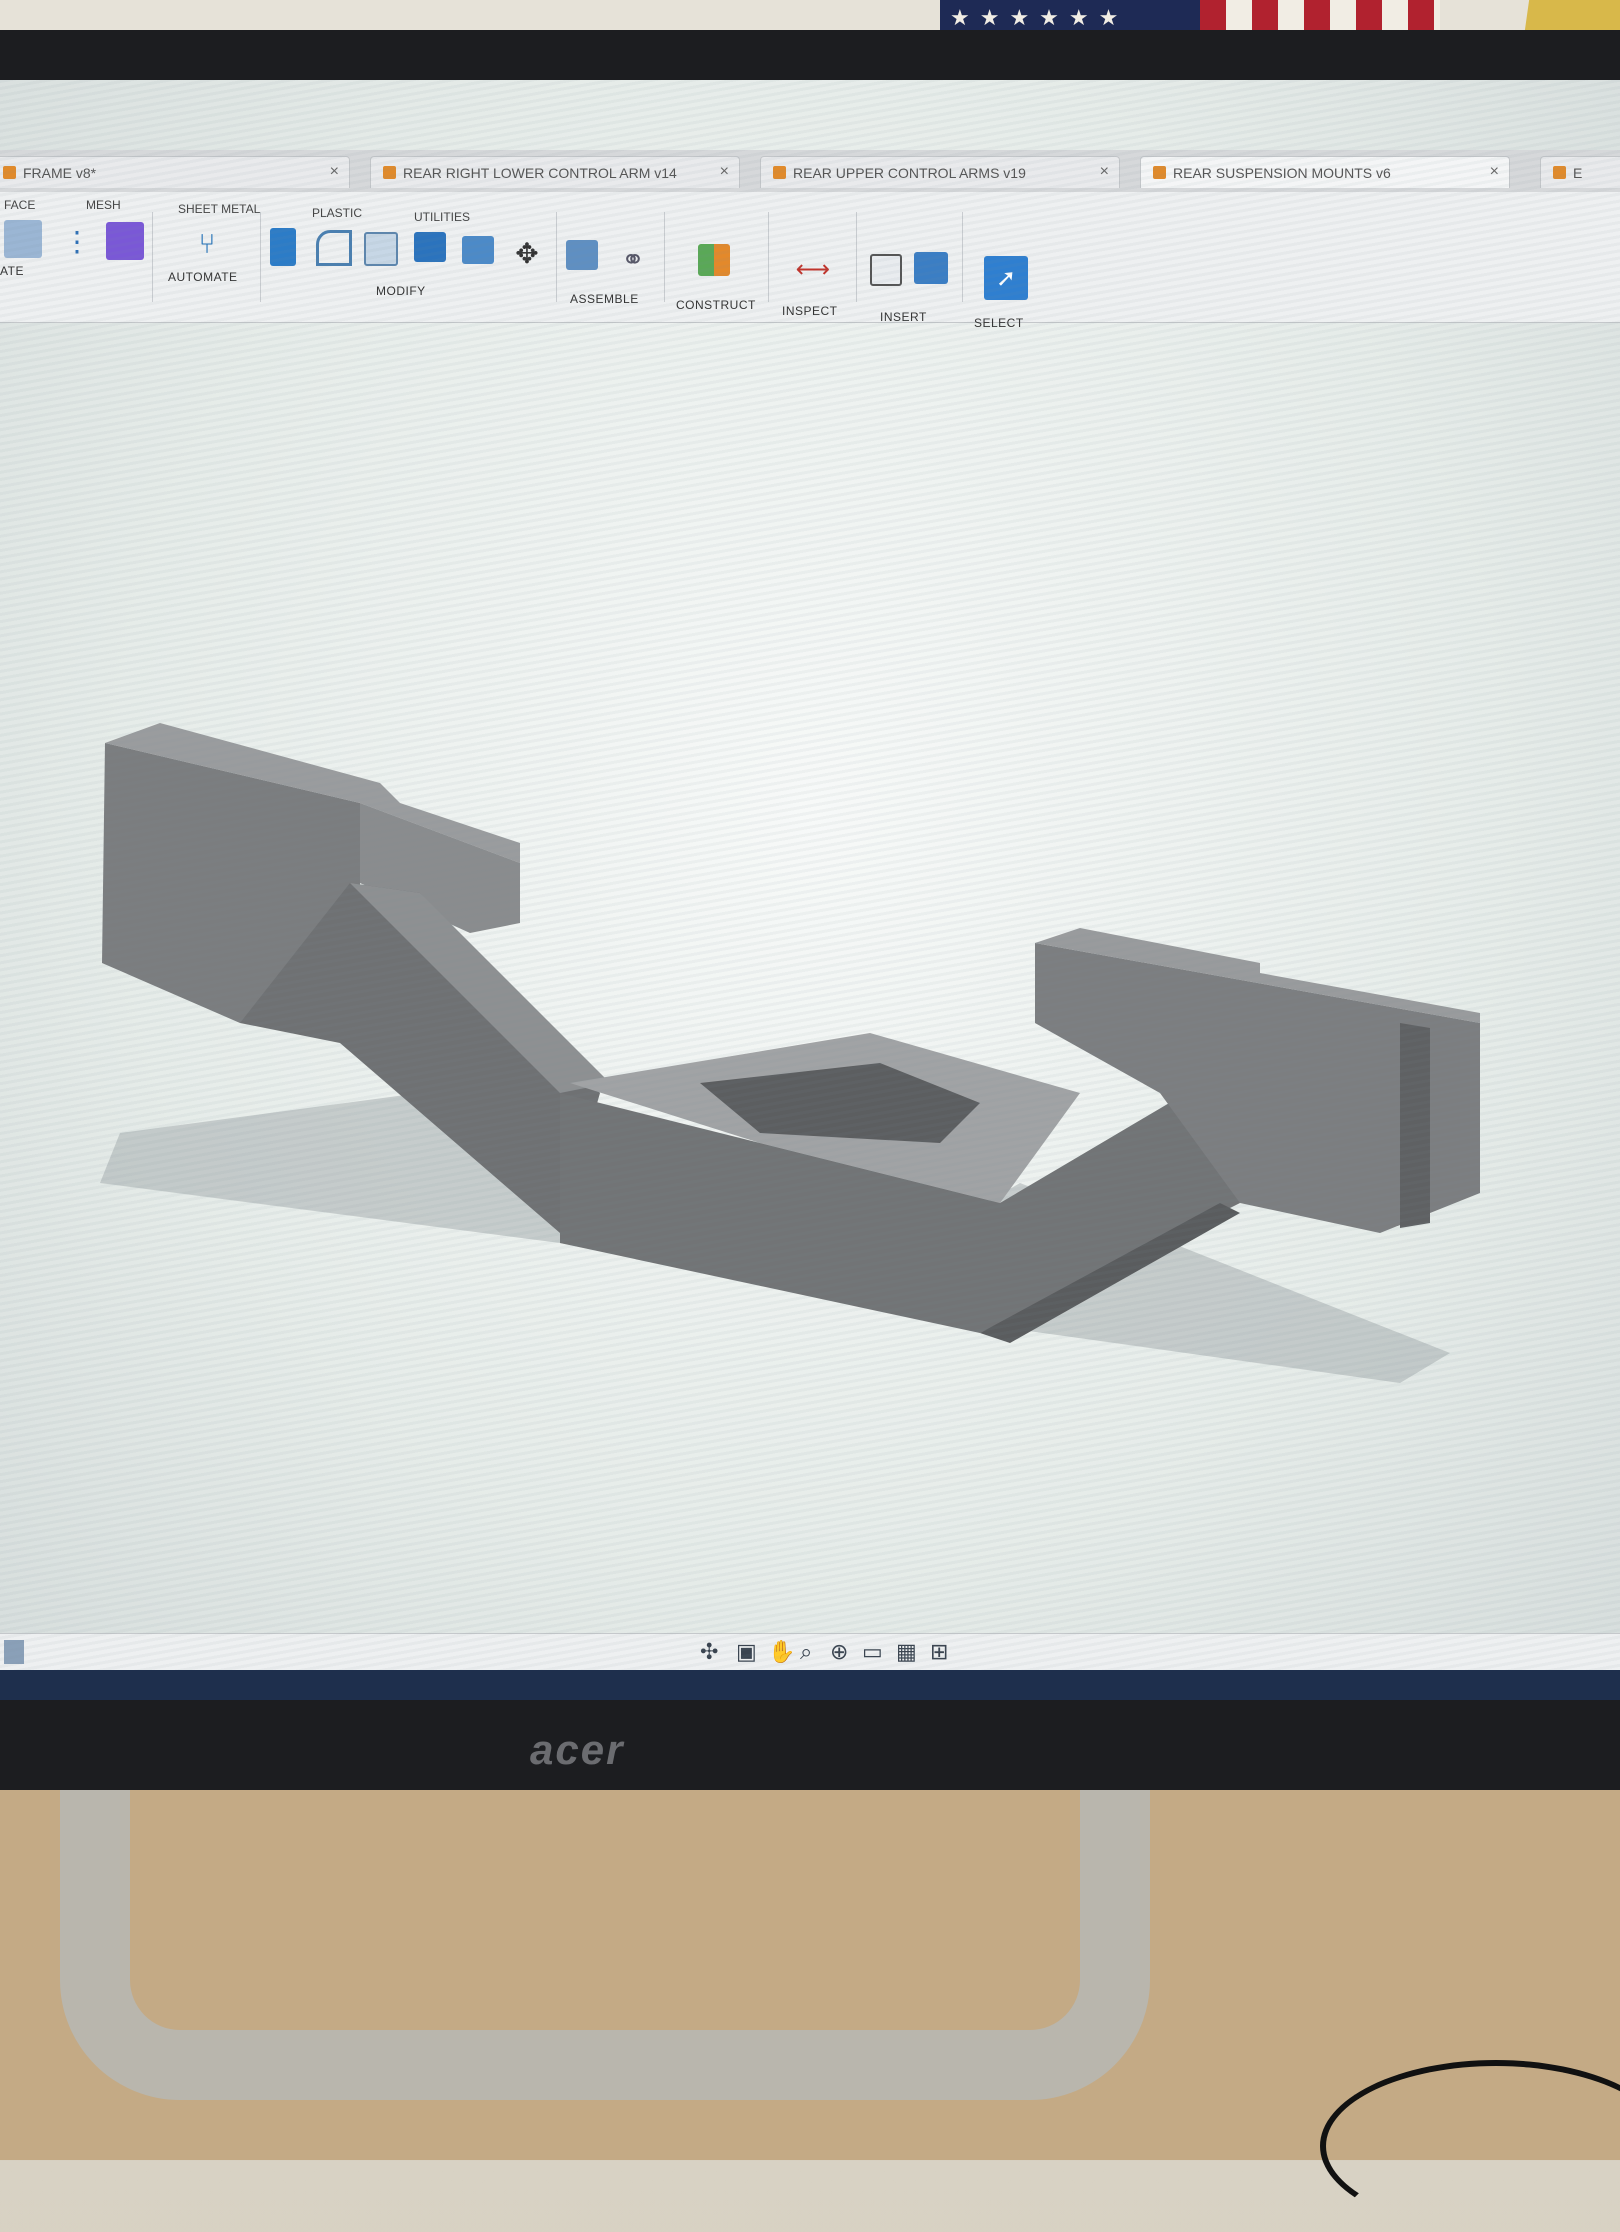 This screenshot has height=2232, width=1620. I want to click on measure-icon: ⟷, so click(813, 269).